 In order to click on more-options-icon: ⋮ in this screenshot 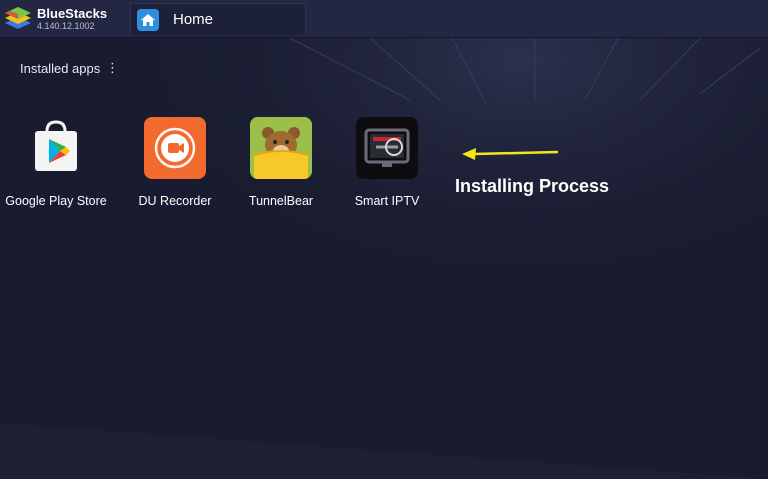, I will do `click(112, 68)`.